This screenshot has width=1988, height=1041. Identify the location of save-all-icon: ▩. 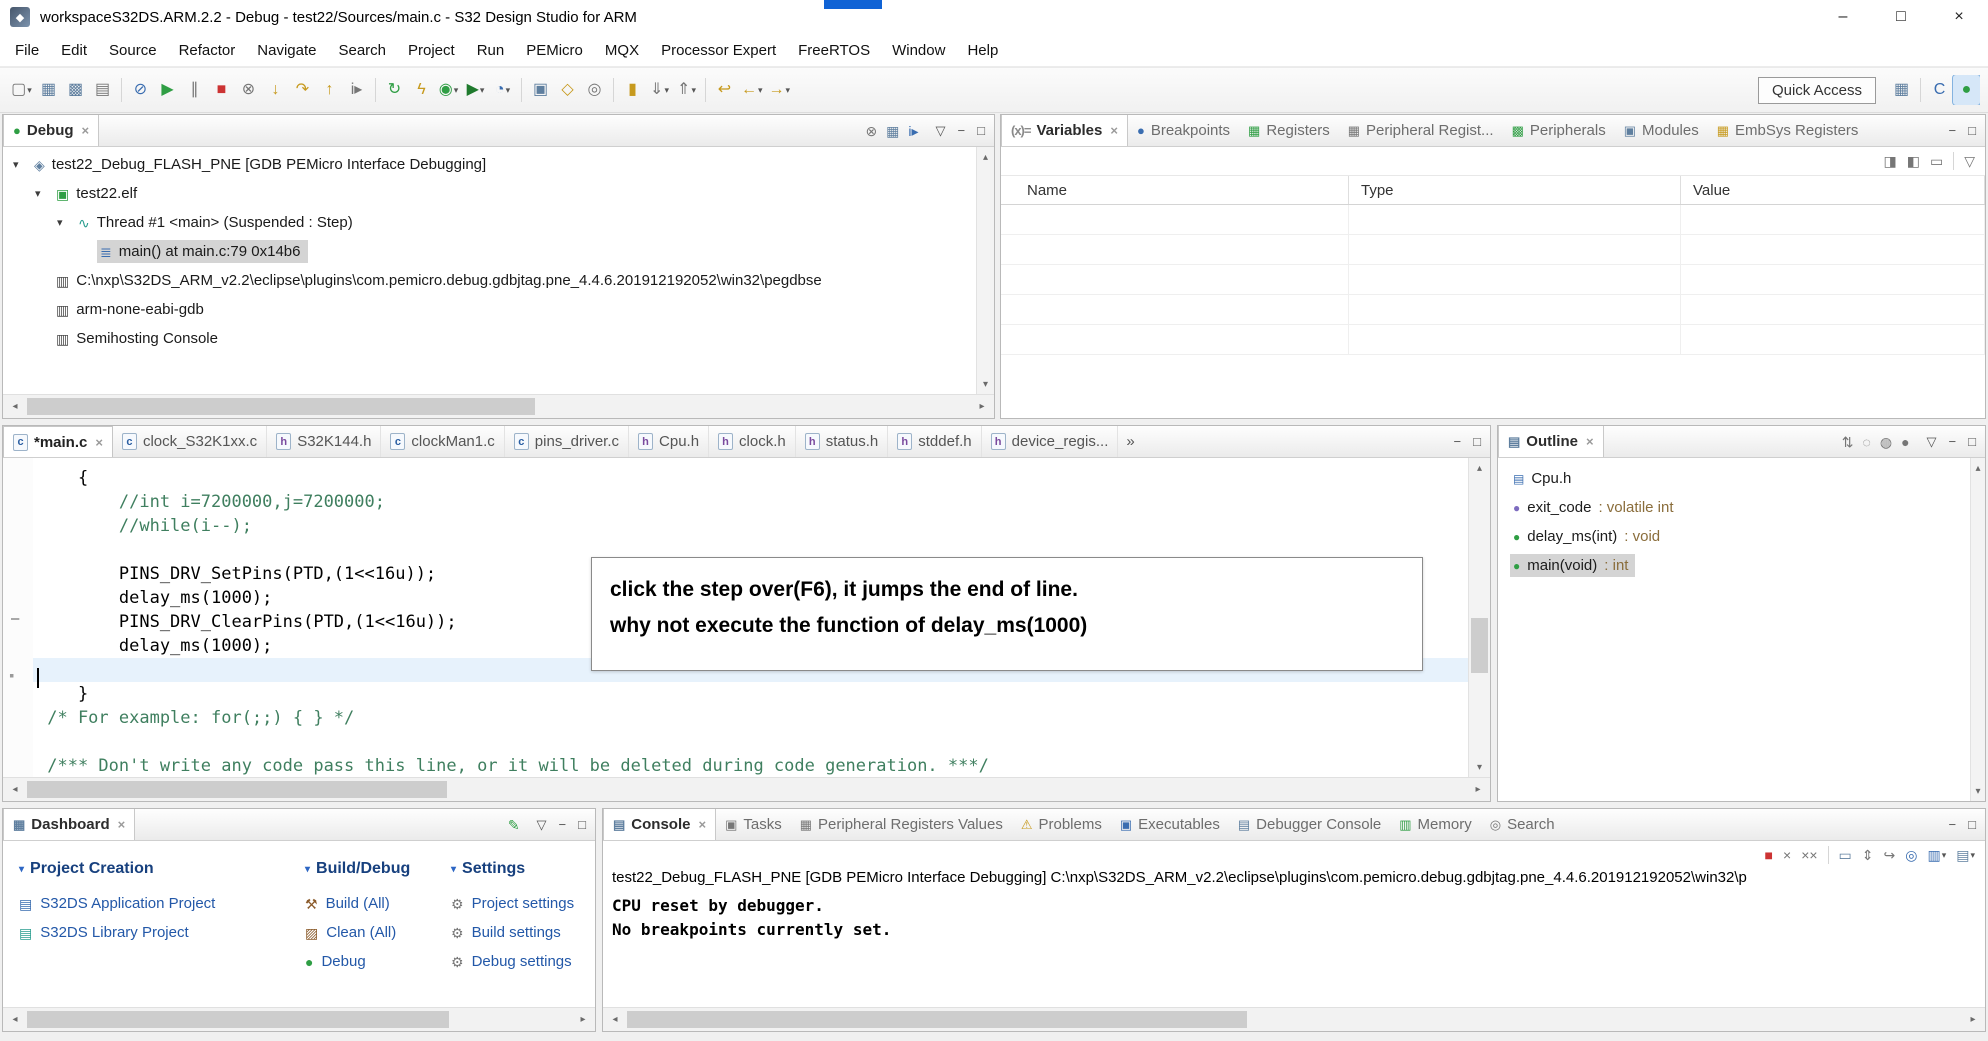
(75, 90).